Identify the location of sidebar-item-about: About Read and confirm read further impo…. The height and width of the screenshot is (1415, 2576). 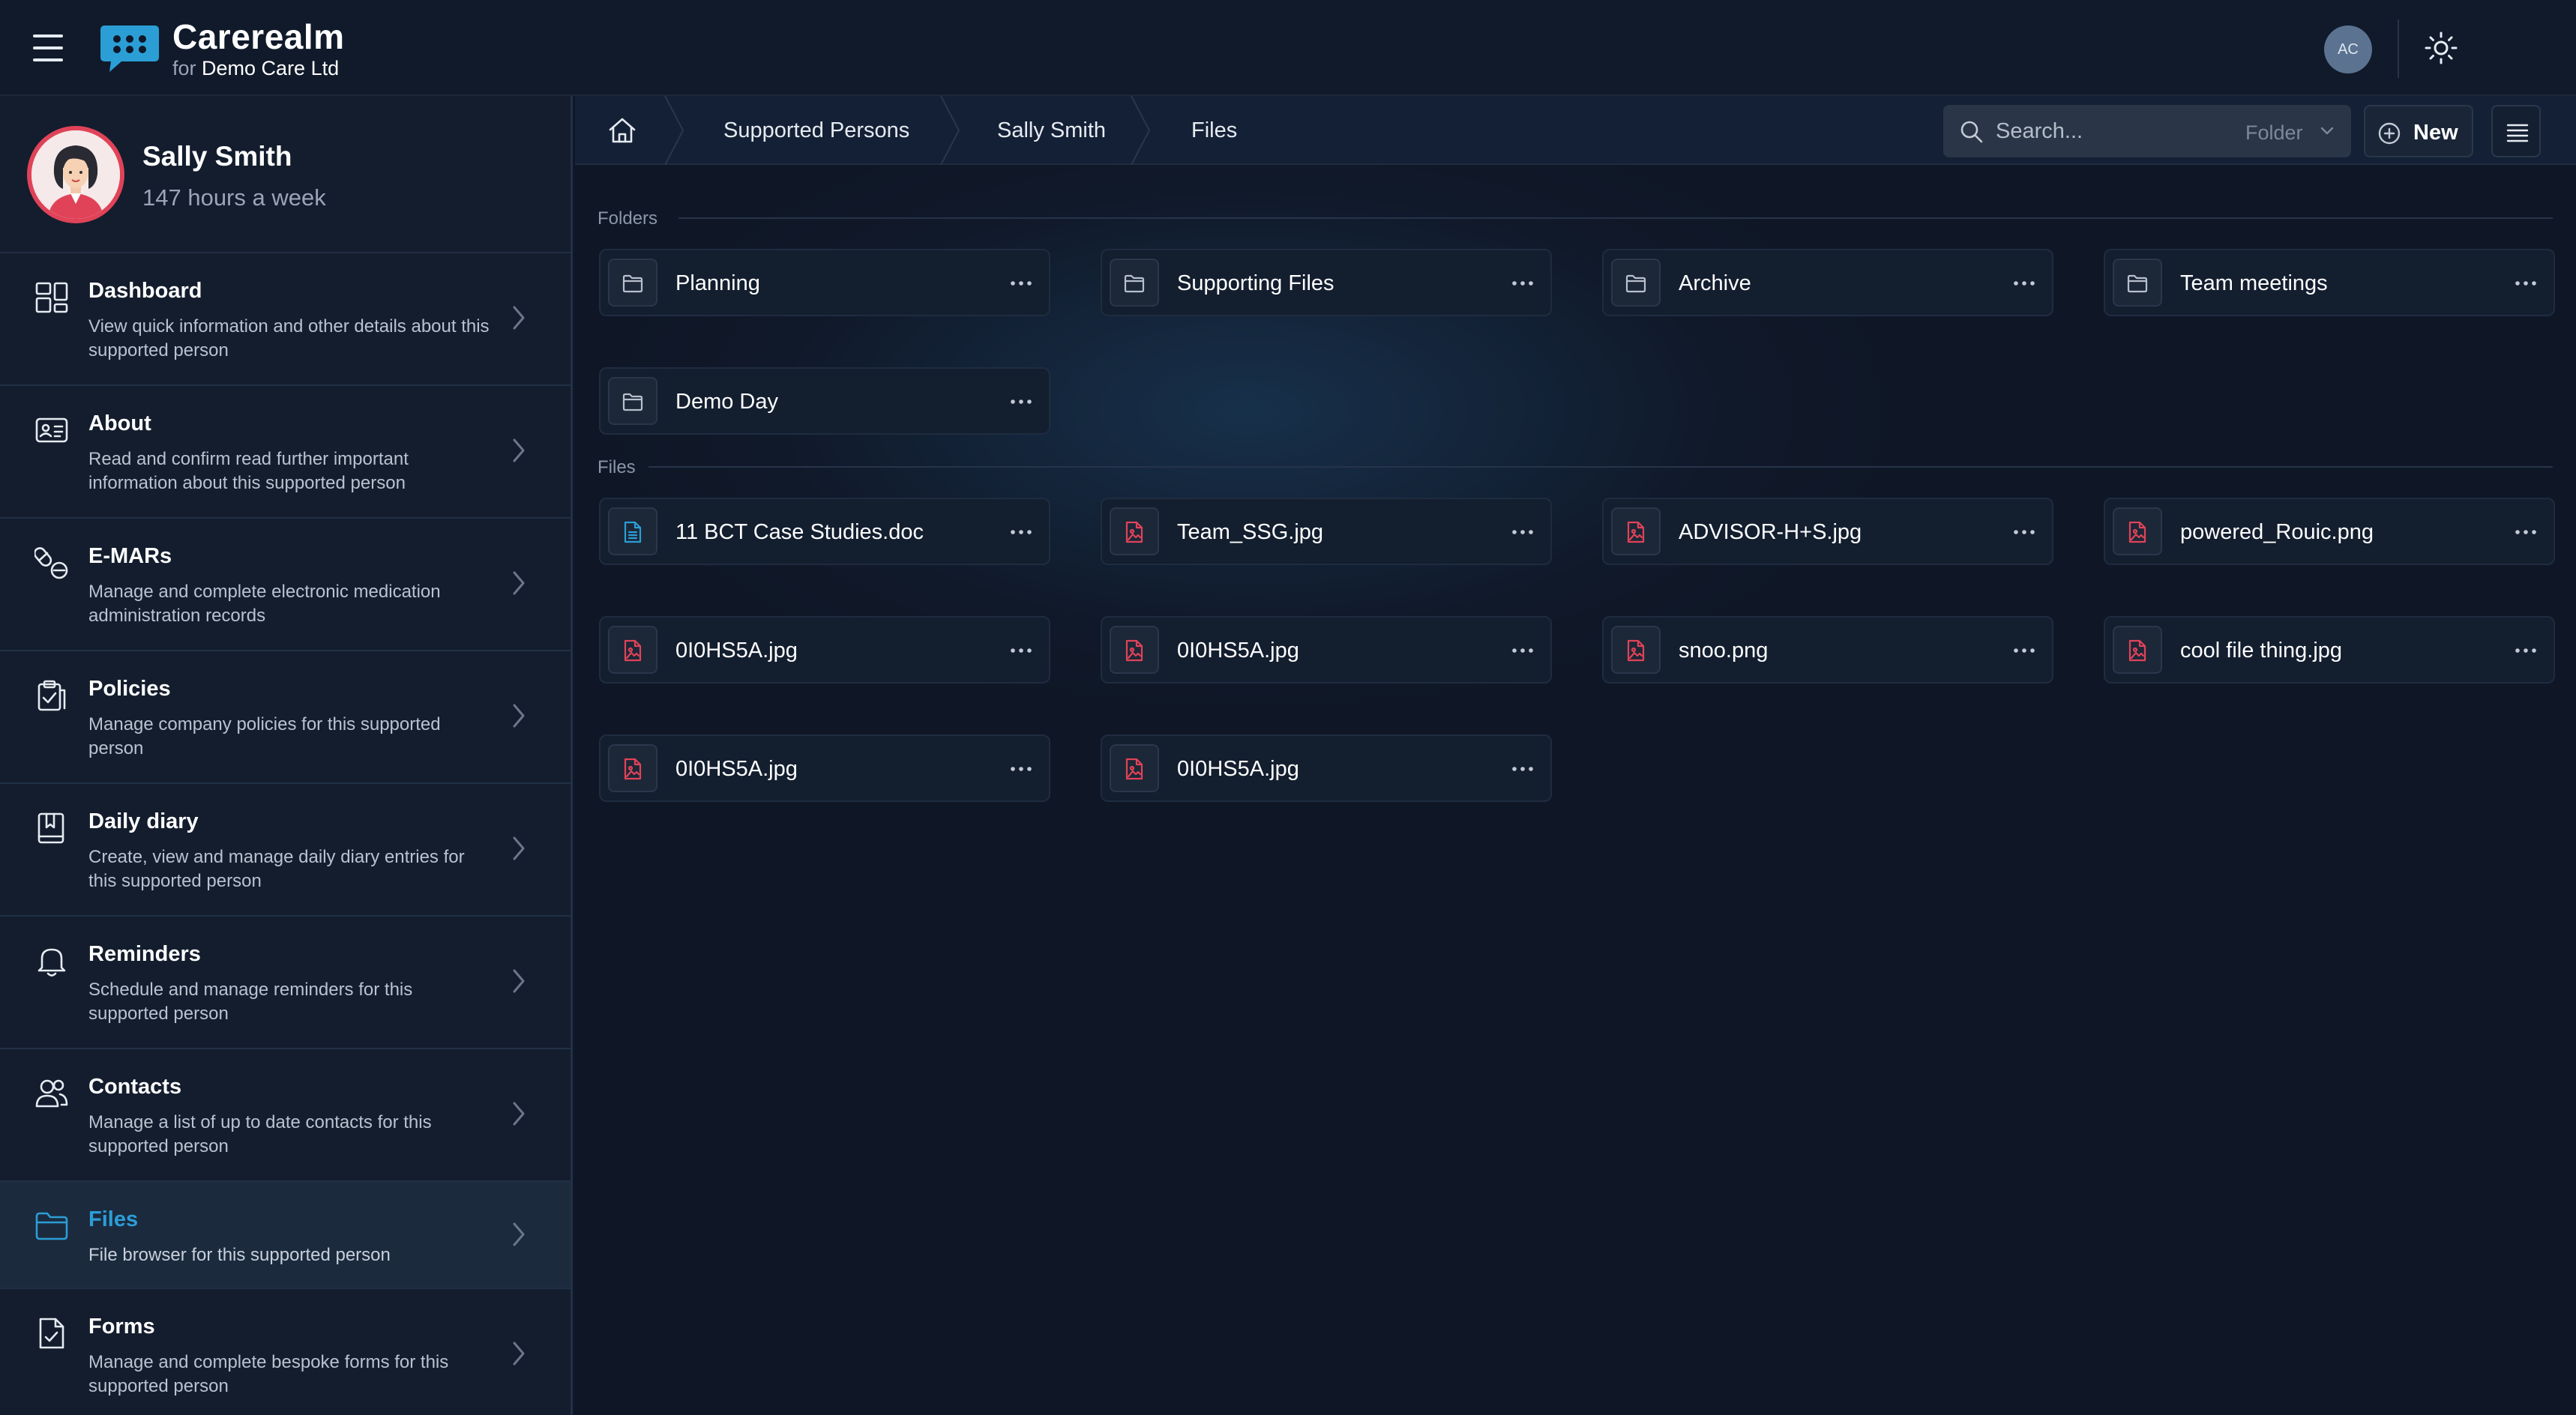
(285, 452).